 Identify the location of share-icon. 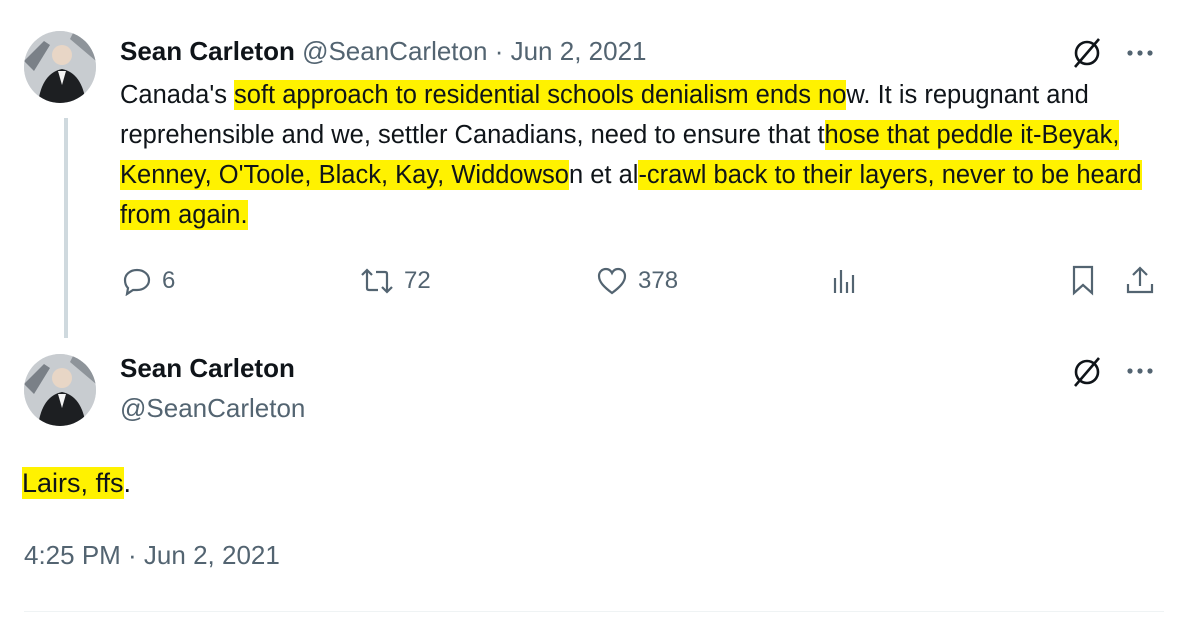
(1140, 280).